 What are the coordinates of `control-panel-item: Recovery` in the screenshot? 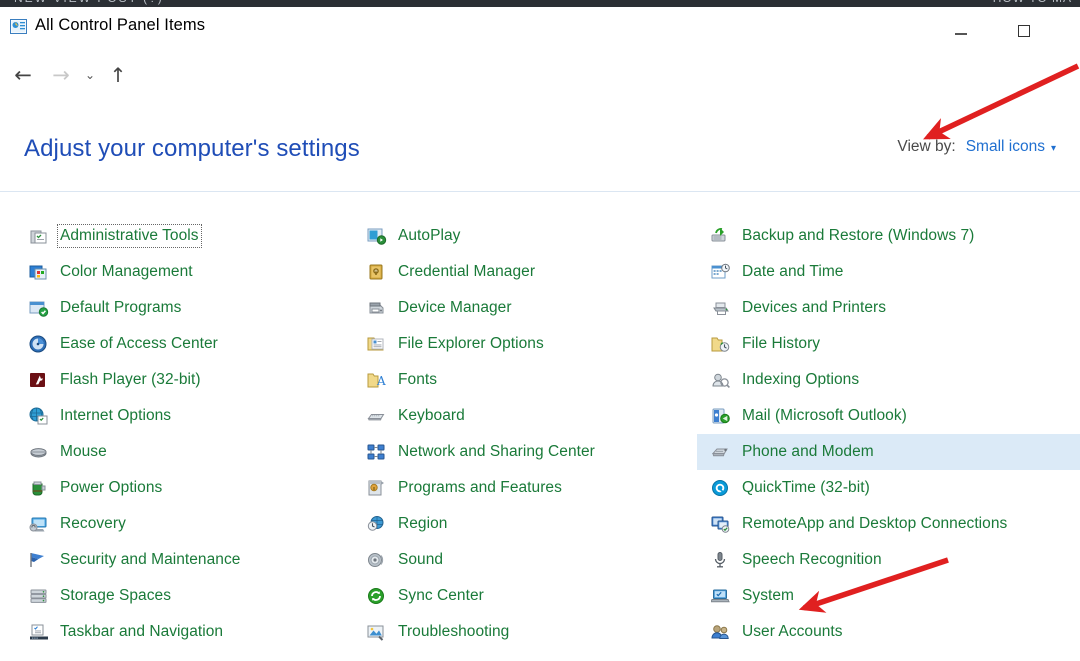 It's located at (186, 524).